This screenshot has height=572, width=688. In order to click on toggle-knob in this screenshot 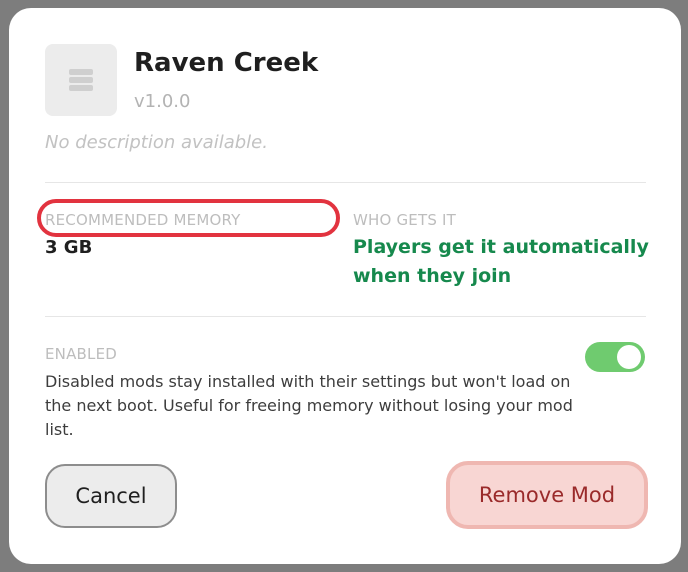, I will do `click(629, 357)`.